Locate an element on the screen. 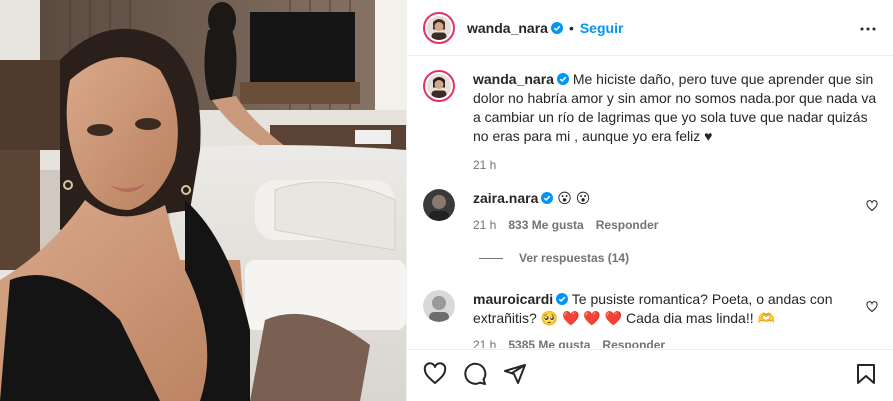 Image resolution: width=893 pixels, height=401 pixels. comment-text: zaira.nara 😮 😮 is located at coordinates (675, 198).